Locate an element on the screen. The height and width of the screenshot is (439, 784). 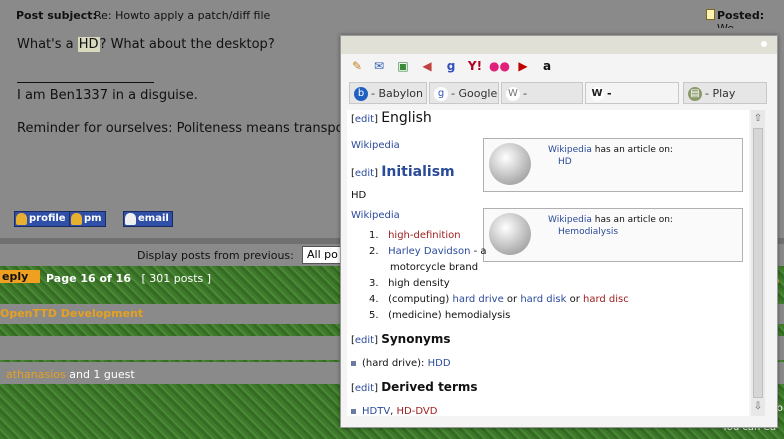
profile-button: profile is located at coordinates (42, 219).